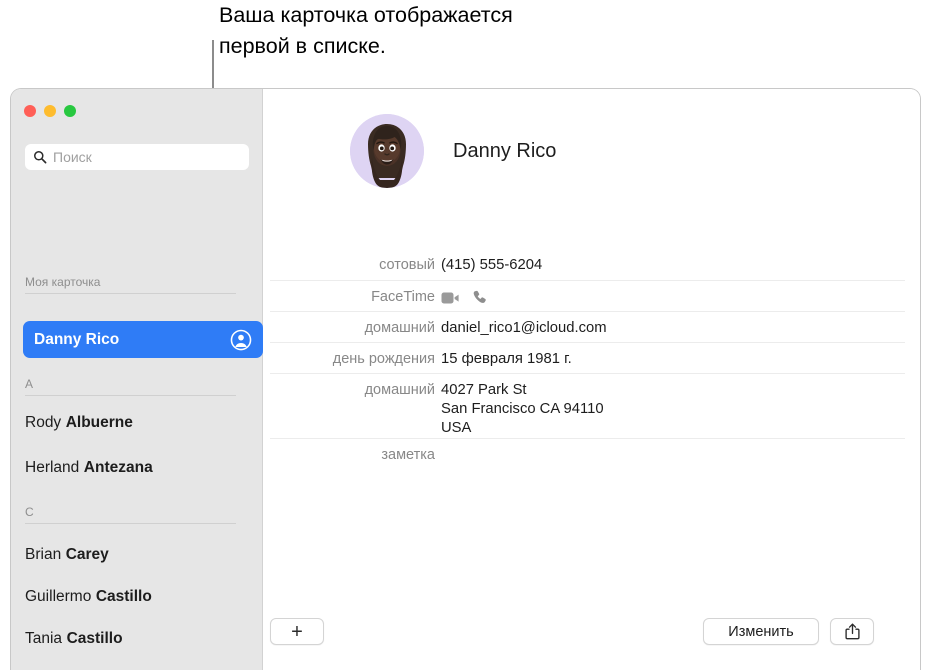 The width and height of the screenshot is (931, 670). I want to click on contact-first-name: Tania, so click(44, 638).